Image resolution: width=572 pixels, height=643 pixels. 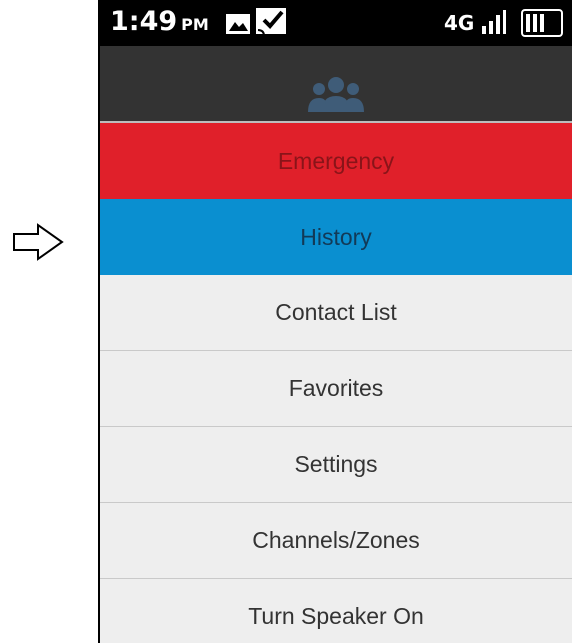 I want to click on menu-item-label: Contact List, so click(x=336, y=312).